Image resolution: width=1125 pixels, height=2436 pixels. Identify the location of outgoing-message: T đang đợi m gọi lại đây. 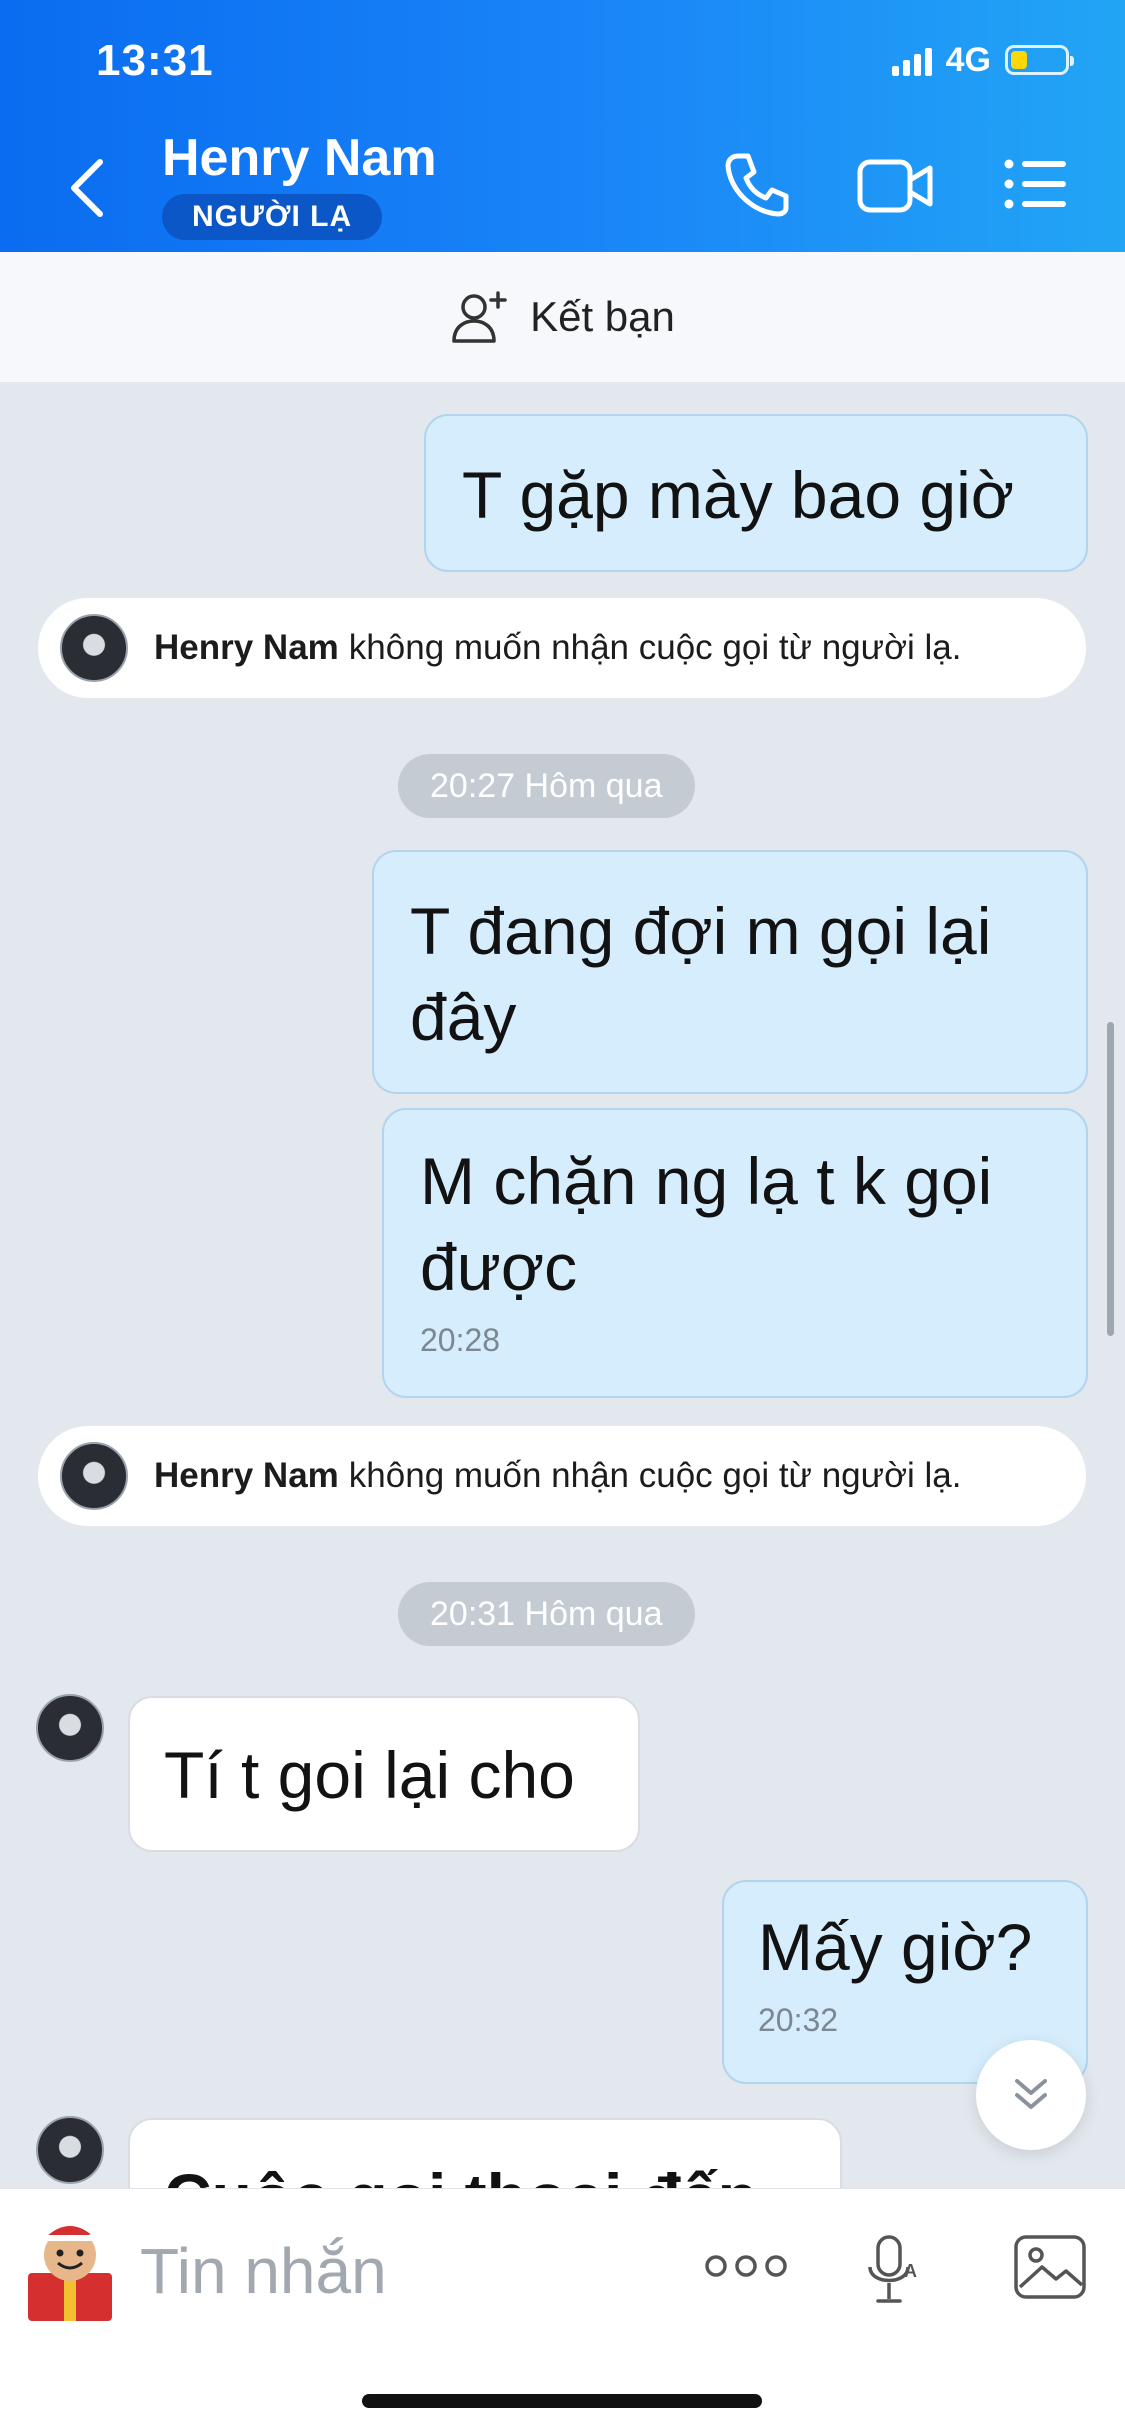
(730, 972).